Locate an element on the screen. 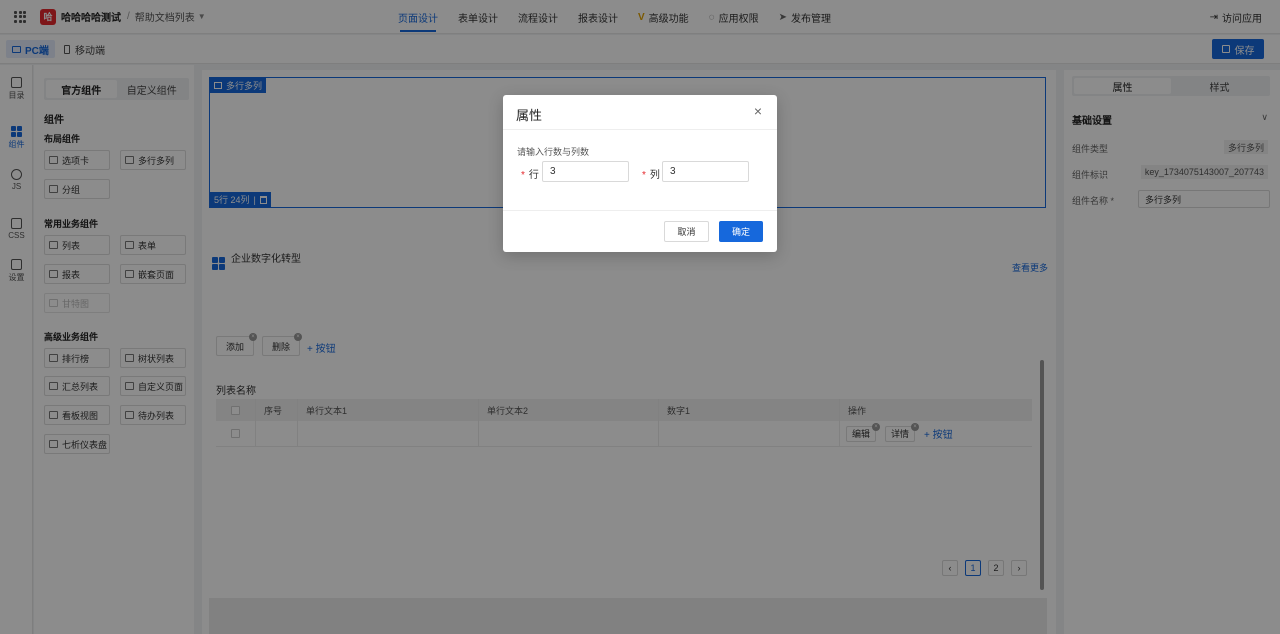 This screenshot has width=1280, height=634. row-label-text: 行 is located at coordinates (533, 175).